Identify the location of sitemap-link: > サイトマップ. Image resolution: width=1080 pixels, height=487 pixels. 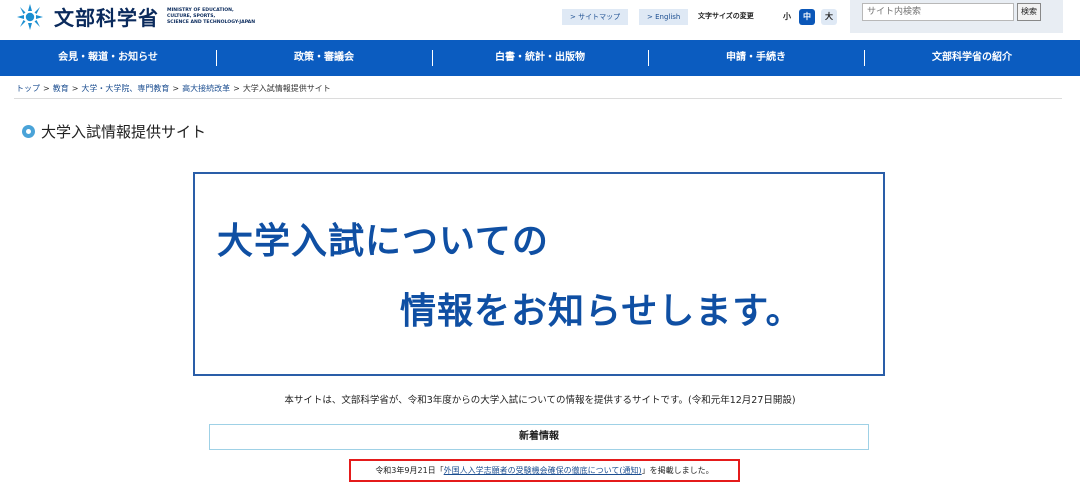
(595, 17).